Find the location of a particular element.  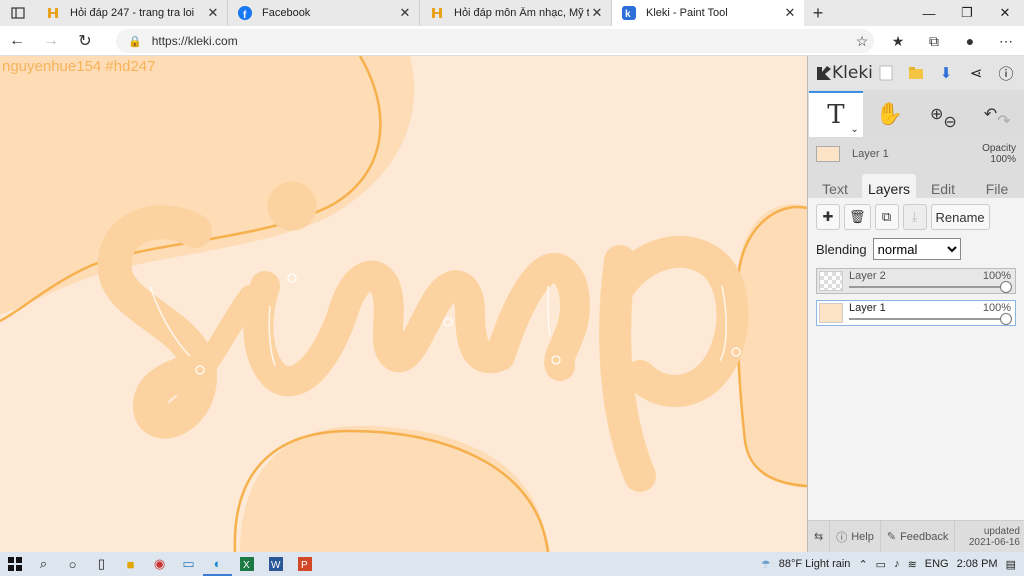

refresh-icon: ↻ is located at coordinates (85, 41).